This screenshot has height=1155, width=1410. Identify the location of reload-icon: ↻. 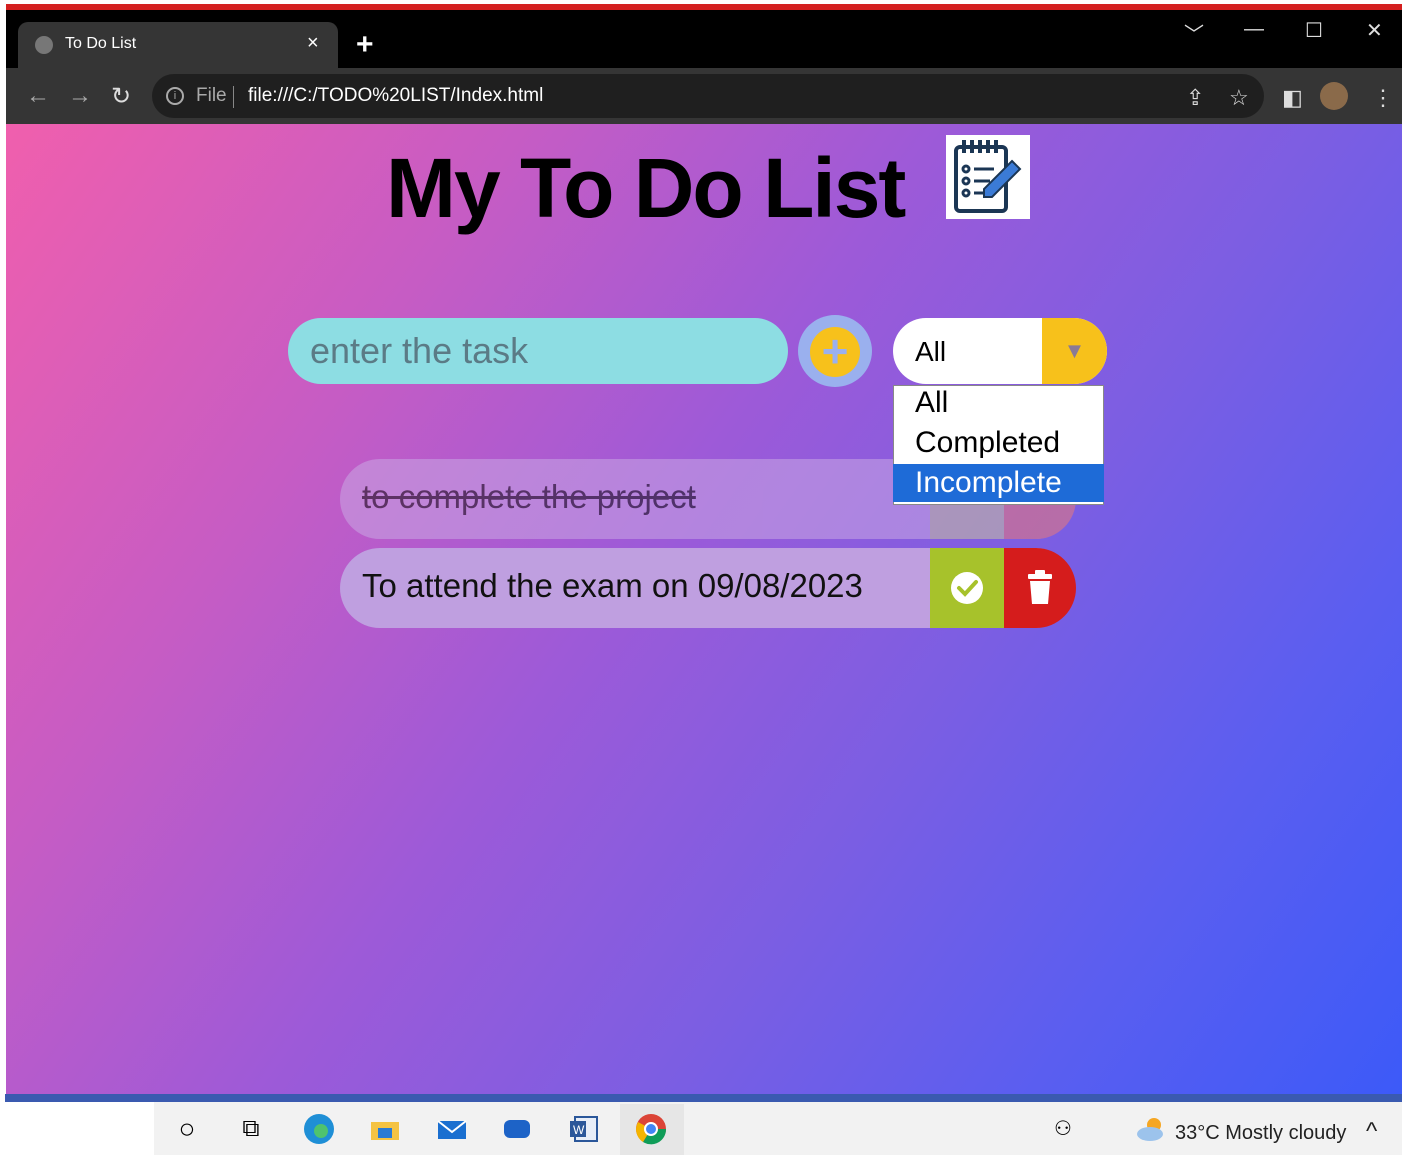
(121, 96).